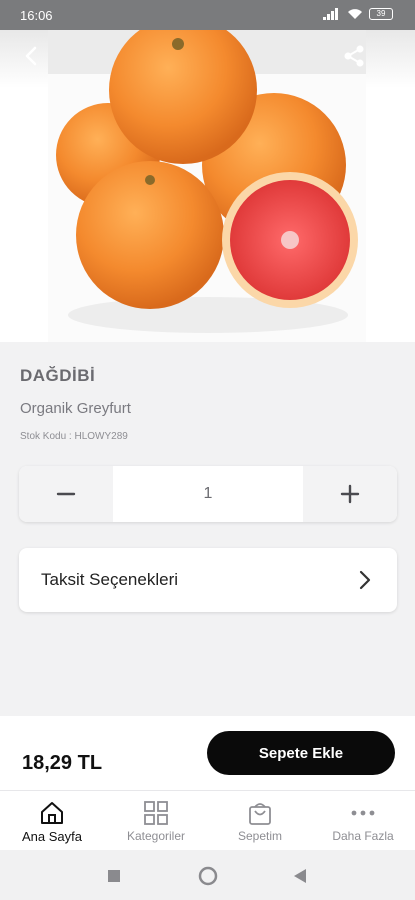 The image size is (415, 900). What do you see at coordinates (110, 579) in the screenshot?
I see `installment-options-label: Taksit Seçenekleri` at bounding box center [110, 579].